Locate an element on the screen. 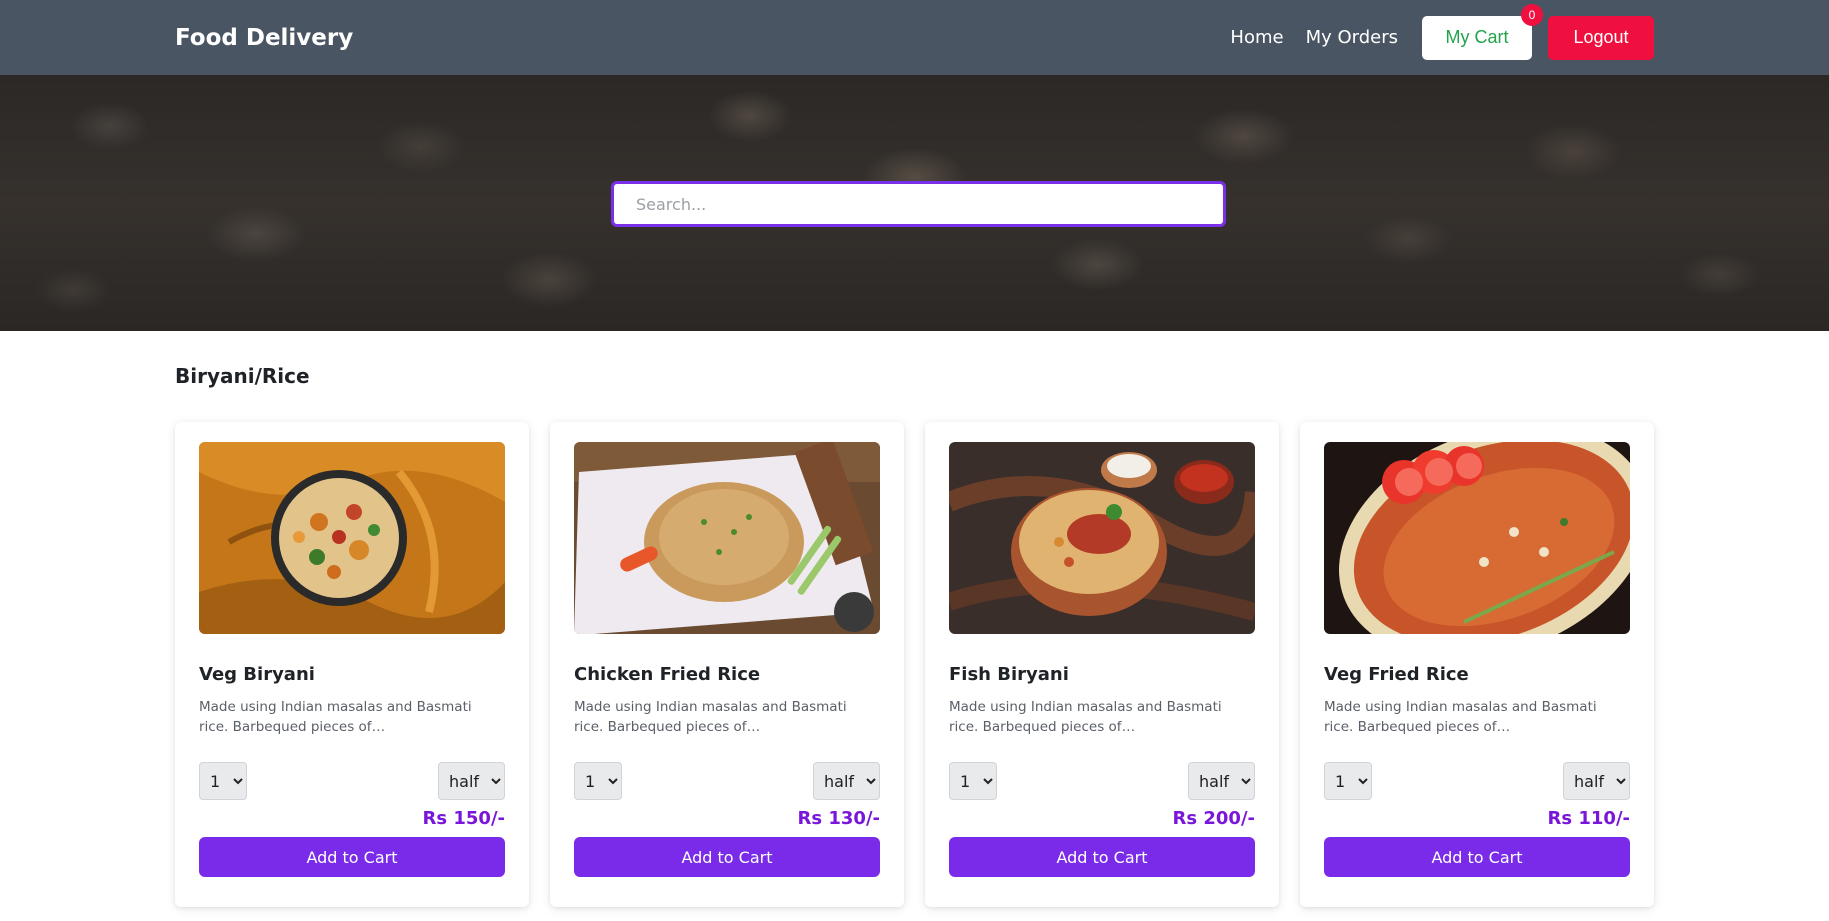 Image resolution: width=1829 pixels, height=921 pixels. chicken-fried-rice-image is located at coordinates (727, 538).